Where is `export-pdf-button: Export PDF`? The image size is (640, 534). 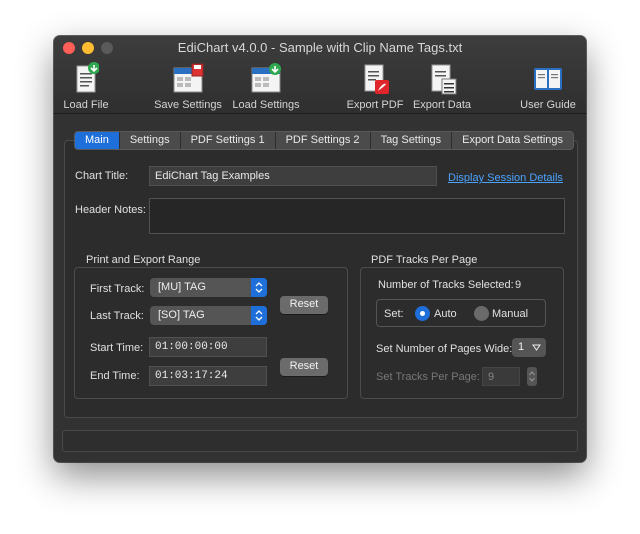
export-pdf-button: Export PDF is located at coordinates (375, 86).